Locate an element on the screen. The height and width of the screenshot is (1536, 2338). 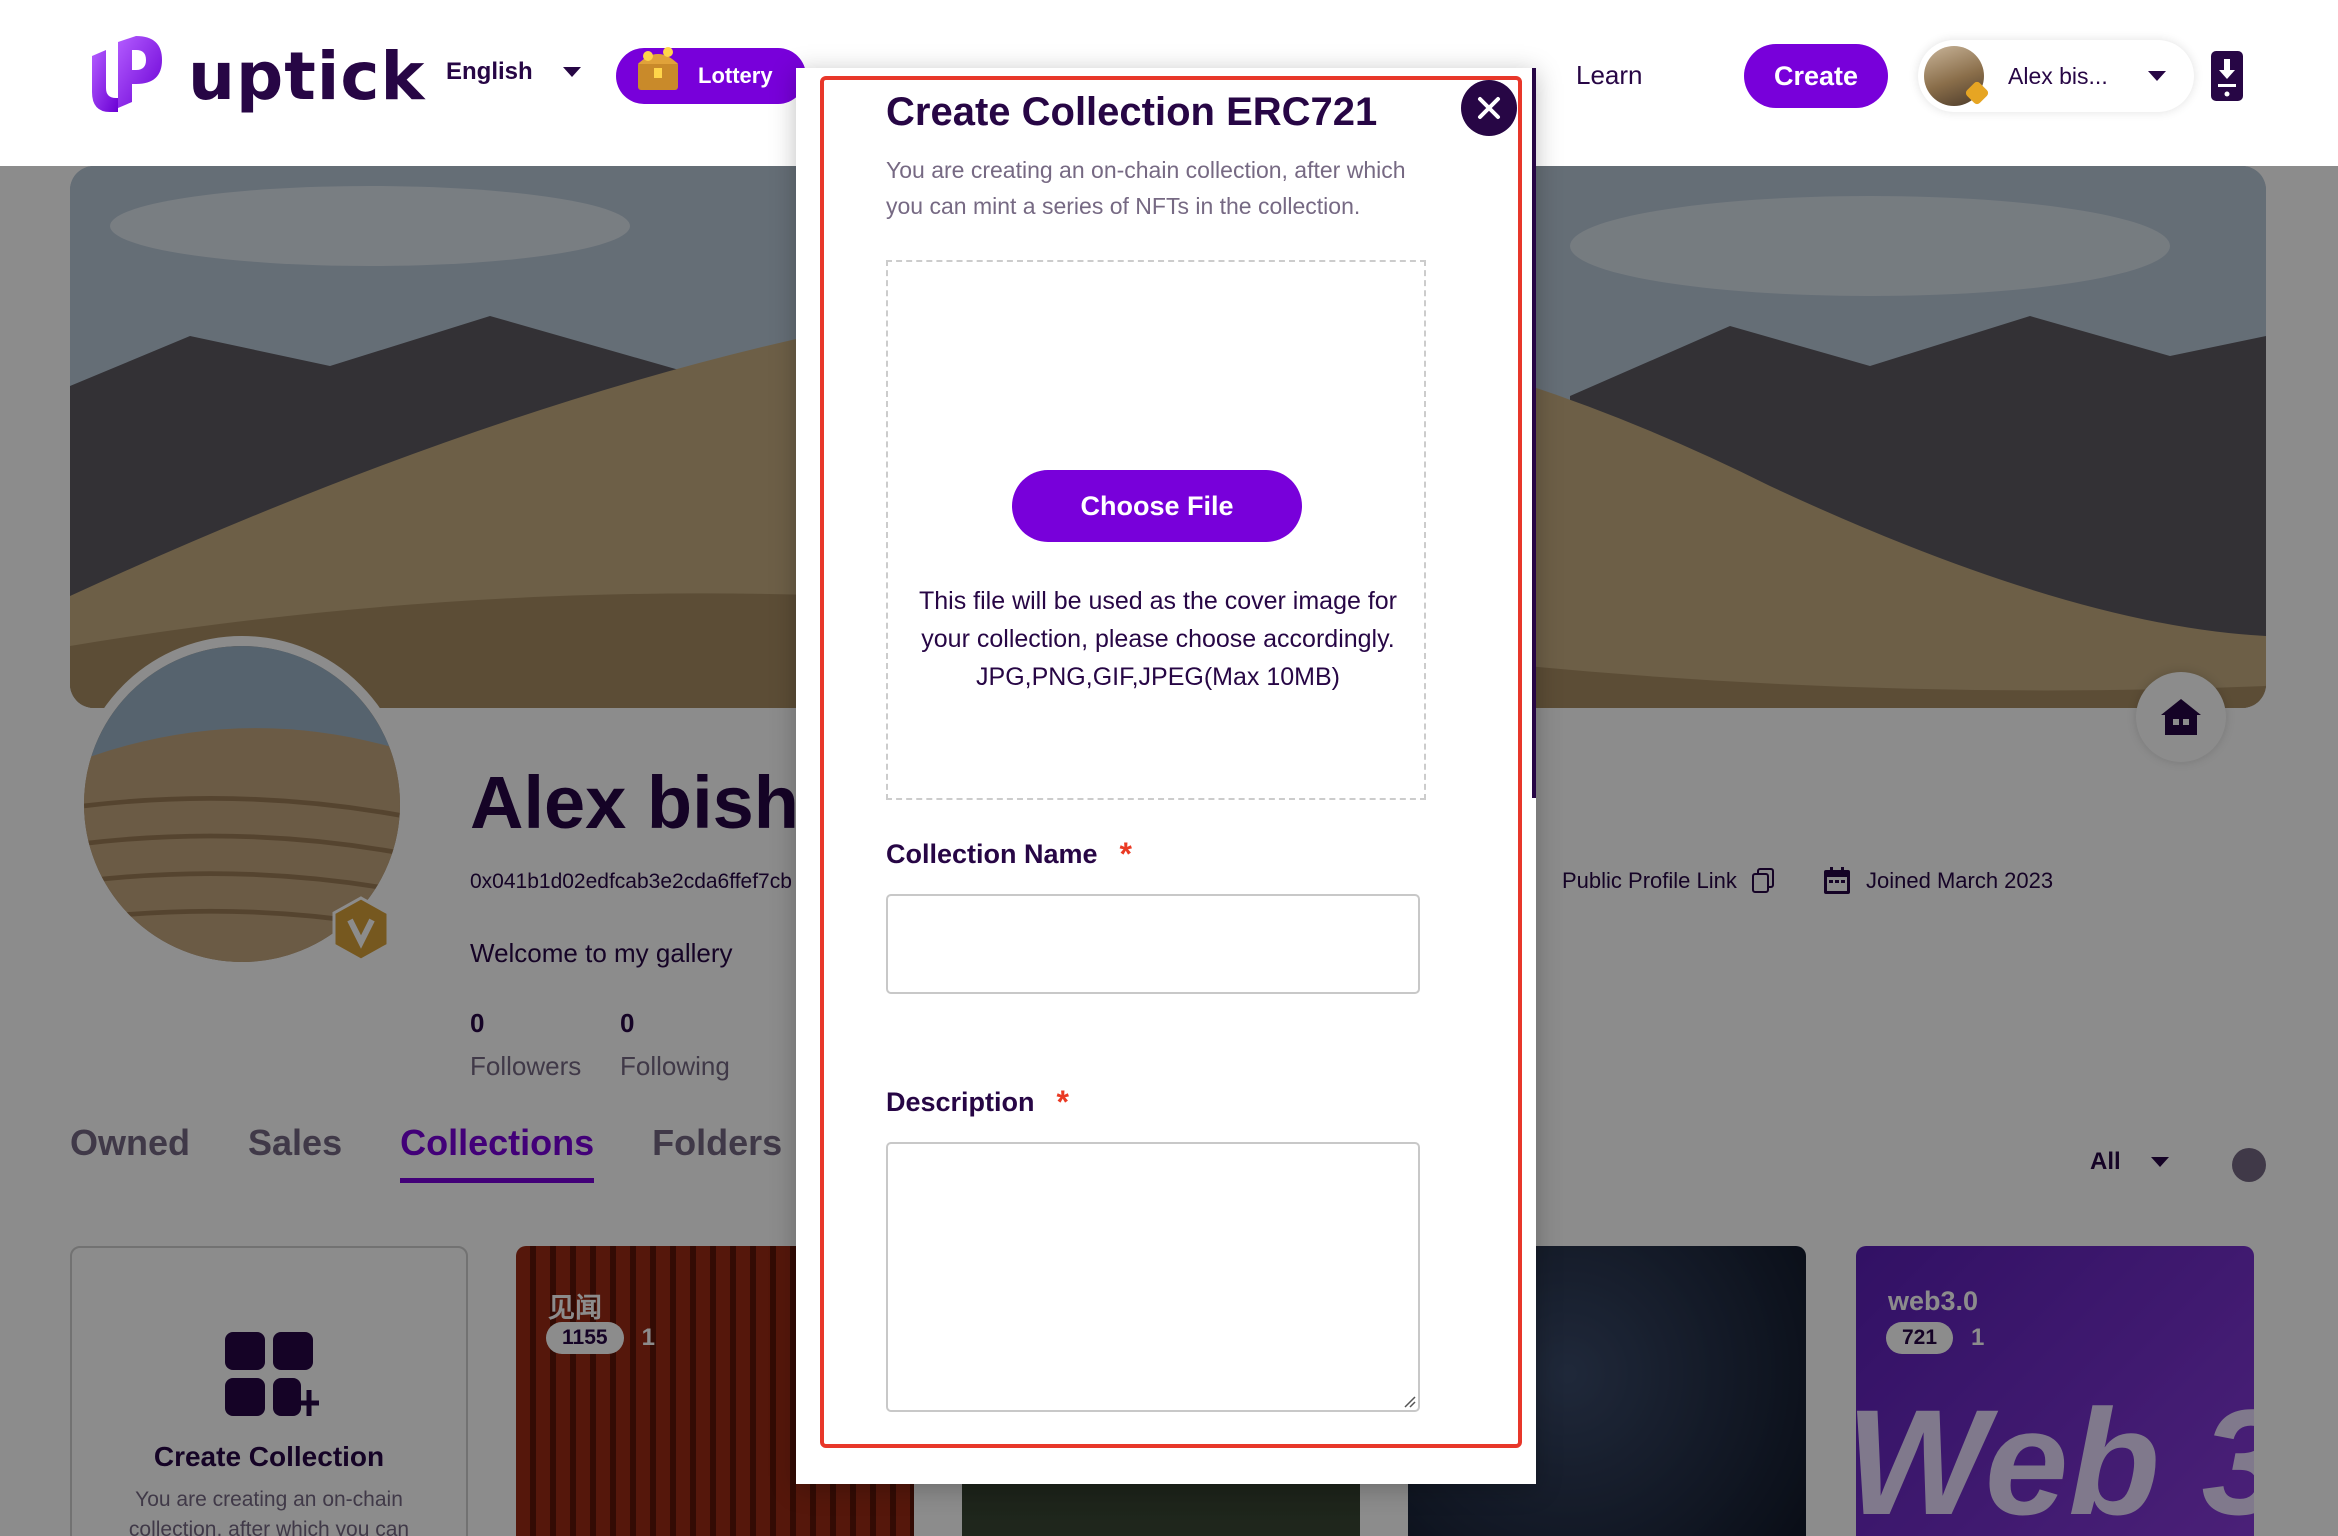
description-label: Description * is located at coordinates (977, 1102).